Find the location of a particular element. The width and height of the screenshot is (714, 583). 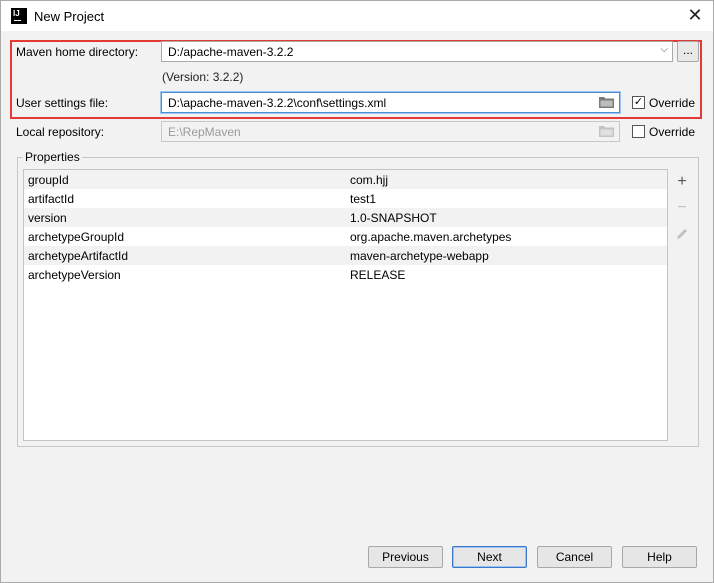

property-value: org.apache.maven.archetypes is located at coordinates (431, 237).